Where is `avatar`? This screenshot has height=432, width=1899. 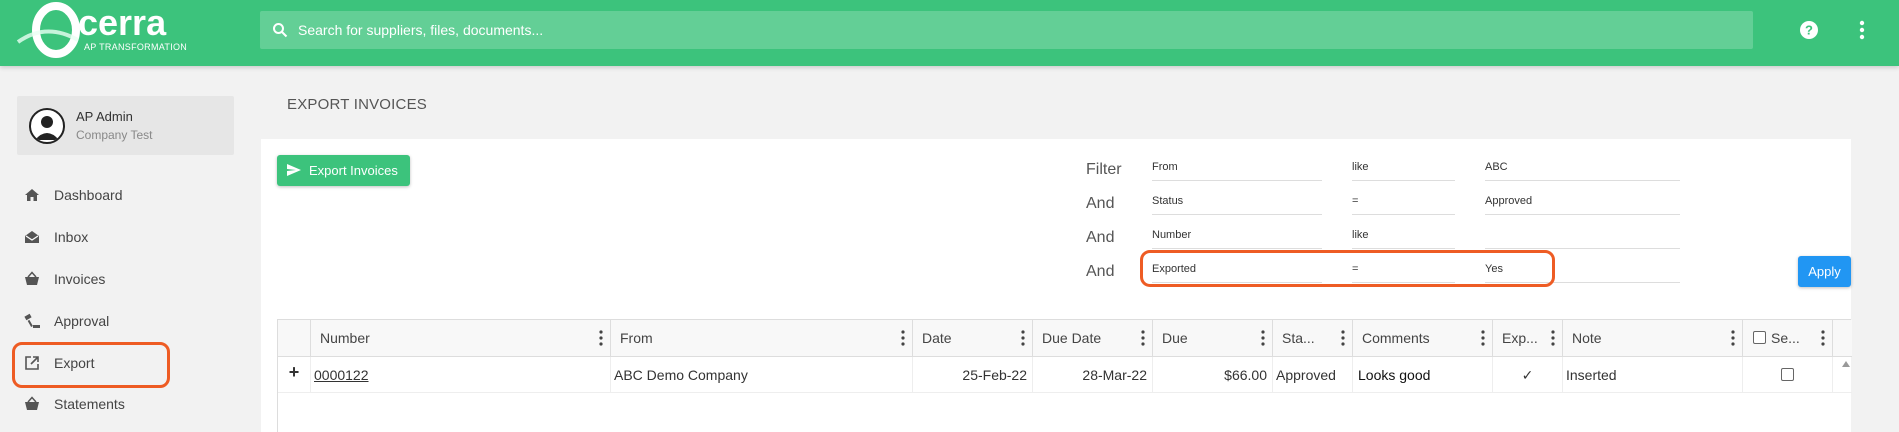
avatar is located at coordinates (47, 126).